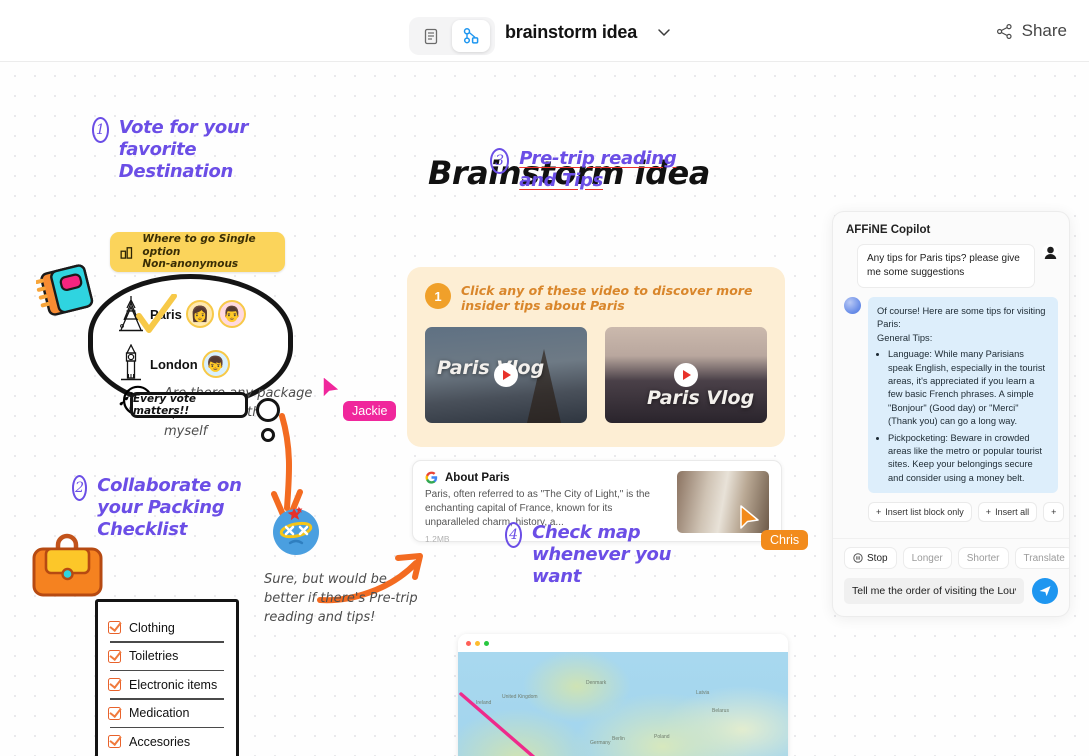  I want to click on page-title: brainstorm idea, so click(571, 32).